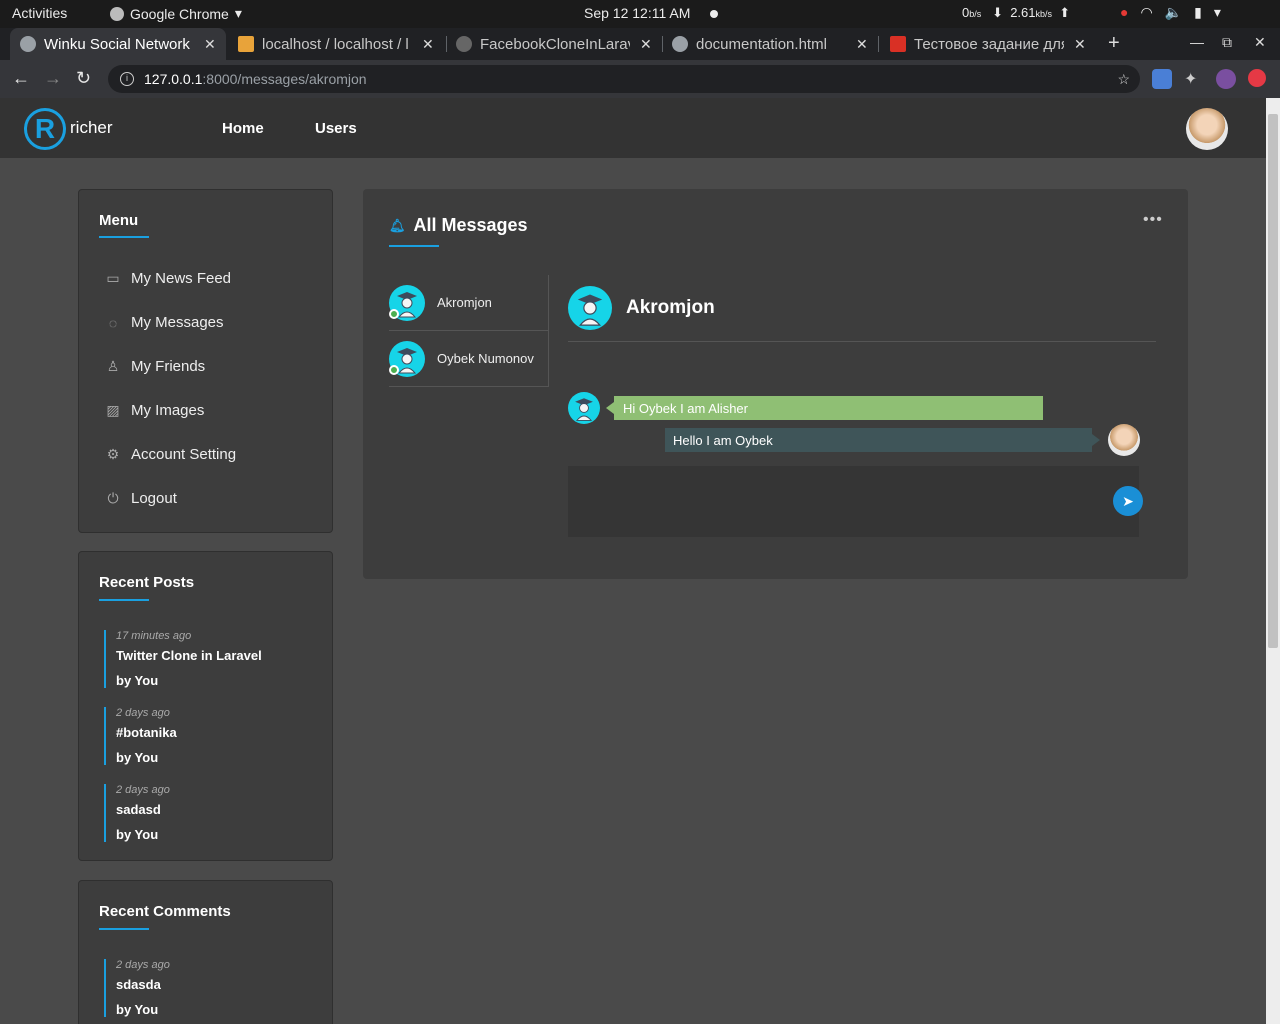  I want to click on activities-button: Activities, so click(39, 13).